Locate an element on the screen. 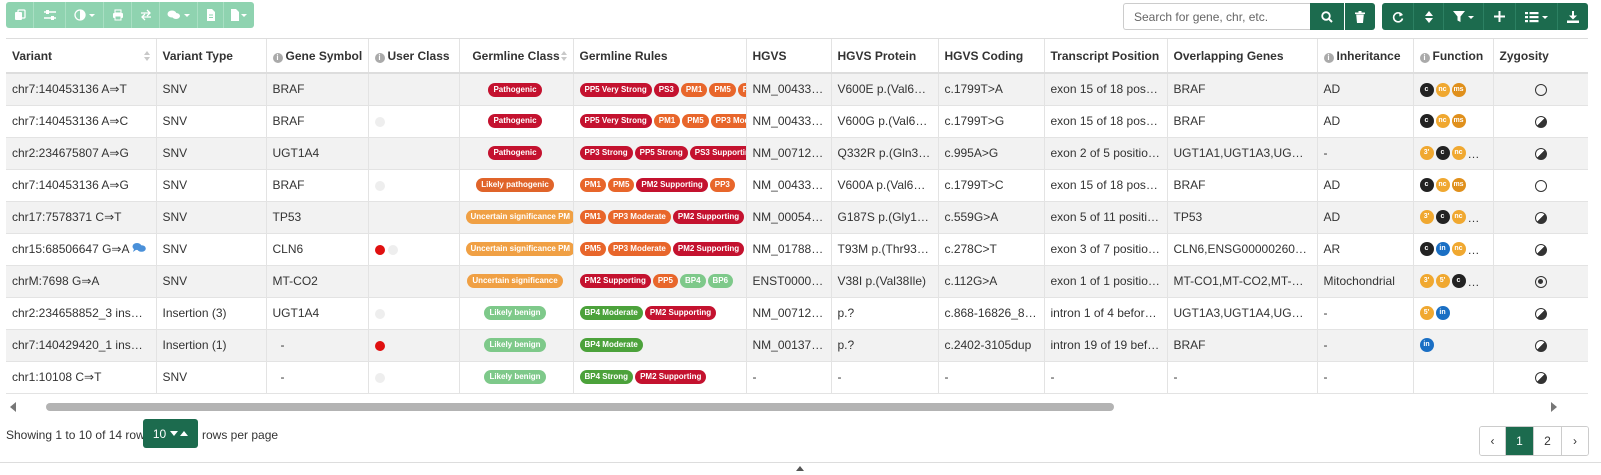  variant-cell: chr2:234675807 A⇒G is located at coordinates (81, 153).